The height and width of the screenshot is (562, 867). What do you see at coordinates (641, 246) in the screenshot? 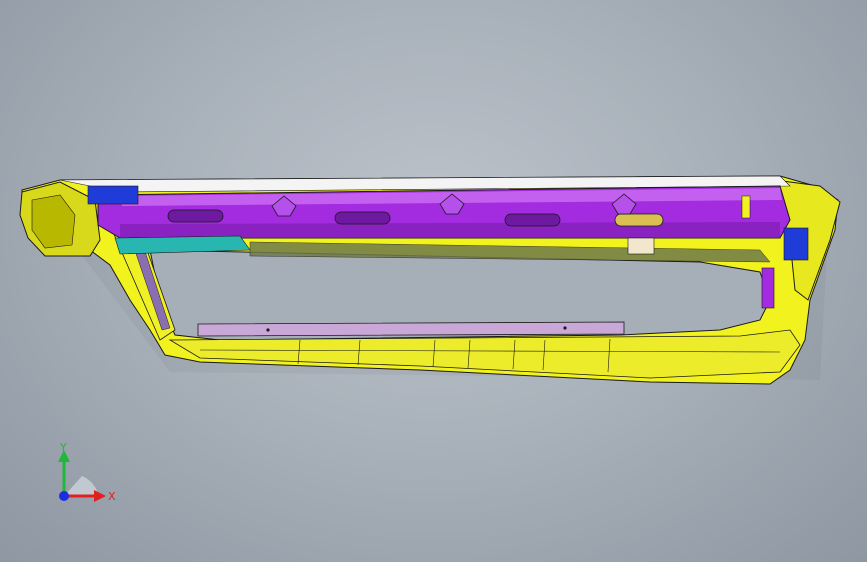
I see `sensor-bracket` at bounding box center [641, 246].